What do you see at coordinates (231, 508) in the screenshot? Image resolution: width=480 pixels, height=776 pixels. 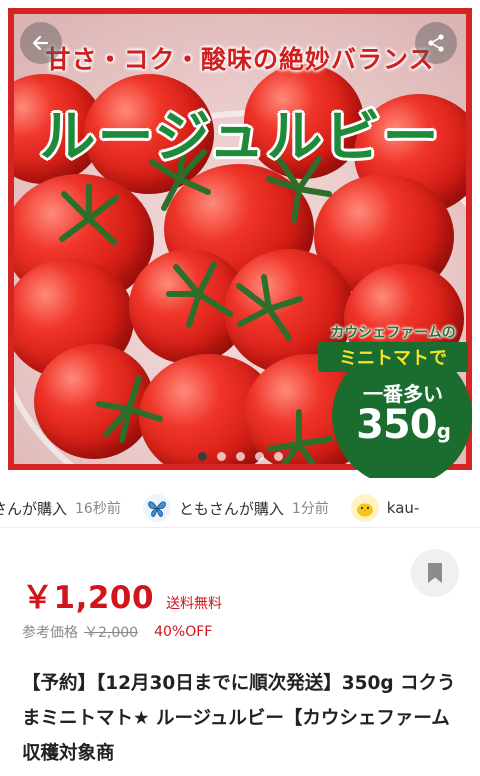 I see `ticker-user-text: ともさんが購入` at bounding box center [231, 508].